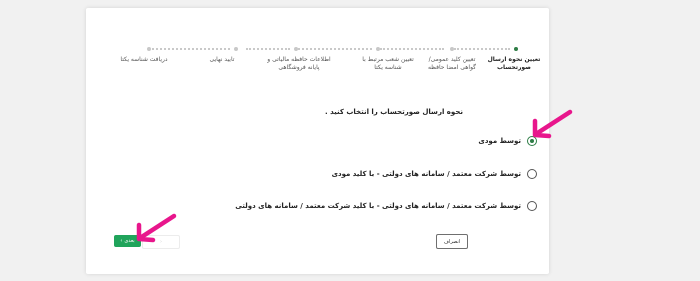 The image size is (700, 281). What do you see at coordinates (388, 63) in the screenshot?
I see `step-label-branches: تعیین شعب مرتبط با شناسه یکتا` at bounding box center [388, 63].